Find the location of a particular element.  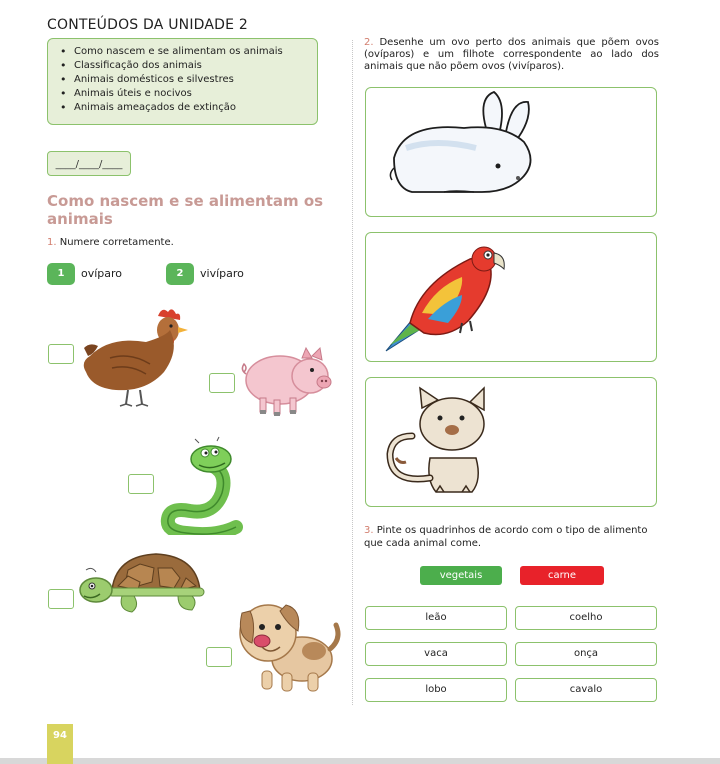

topic-item: Animais úteis e nocivos is located at coordinates (188, 94).